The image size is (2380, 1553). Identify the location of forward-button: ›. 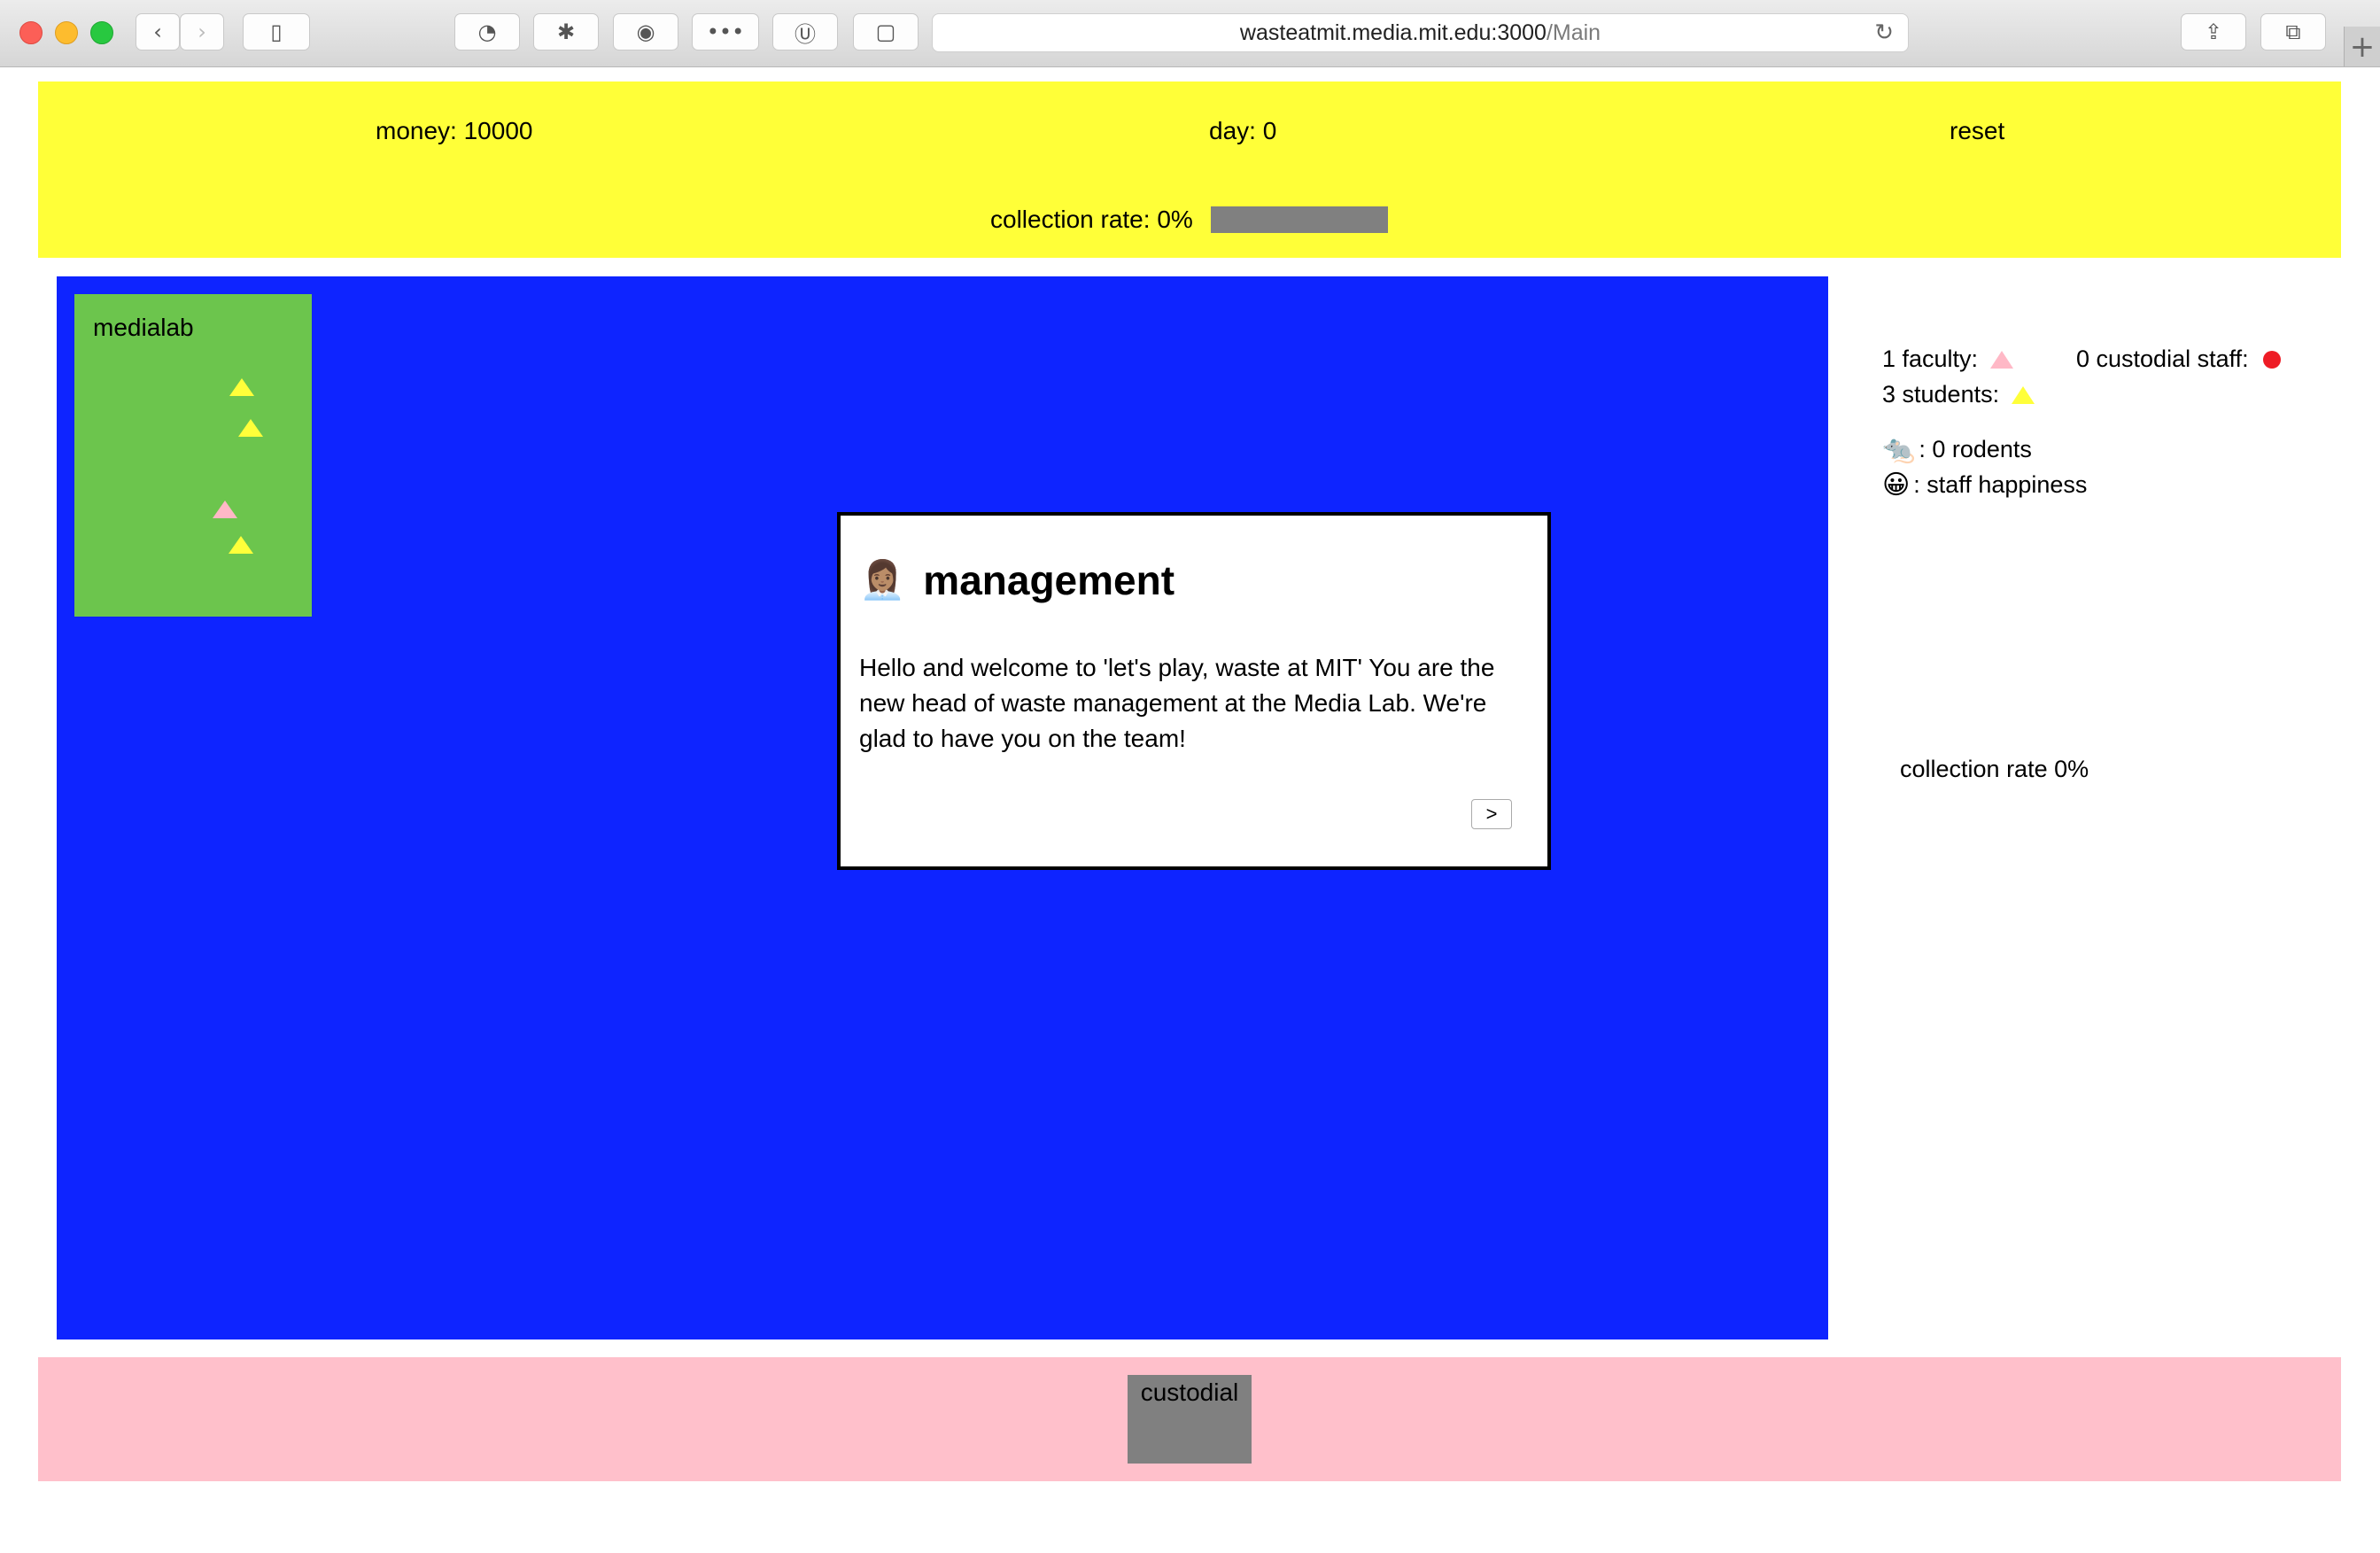
(202, 31).